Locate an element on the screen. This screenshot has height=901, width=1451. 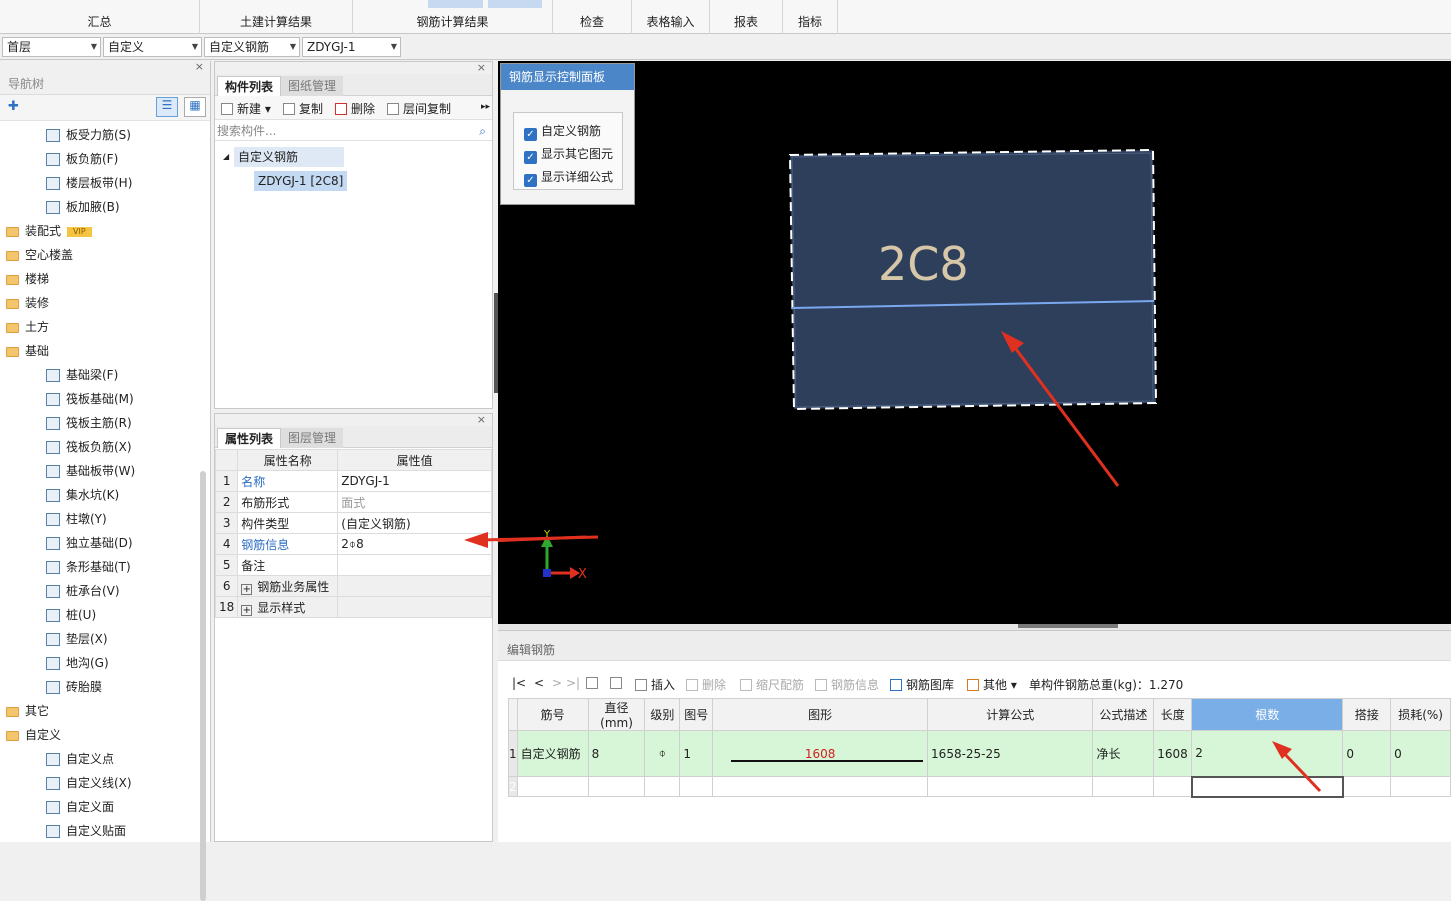
next-record-button: > is located at coordinates (557, 683).